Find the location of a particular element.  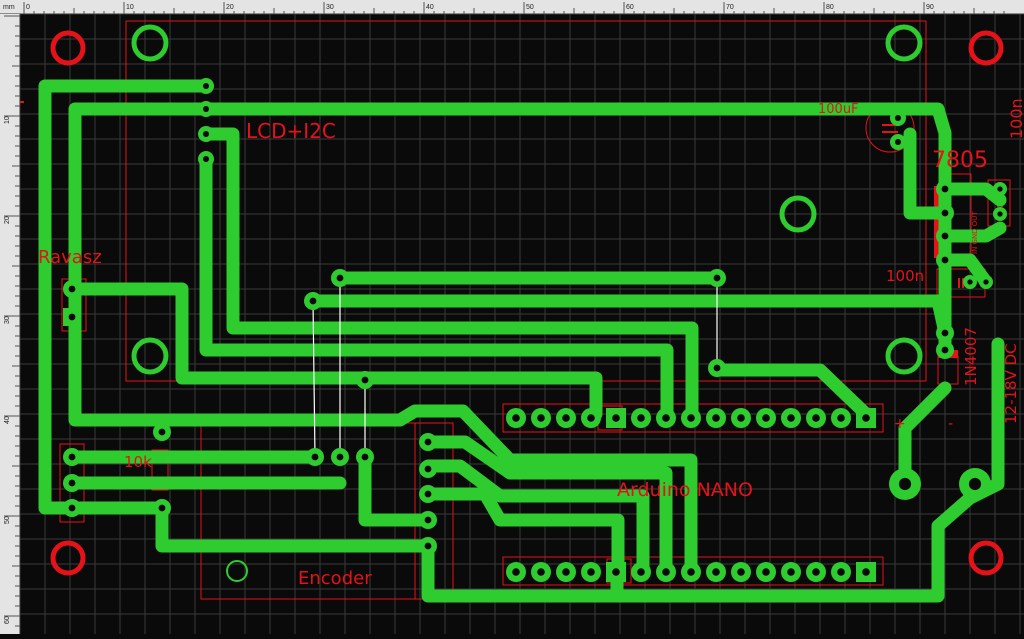

label-7805: 7805 is located at coordinates (960, 160).